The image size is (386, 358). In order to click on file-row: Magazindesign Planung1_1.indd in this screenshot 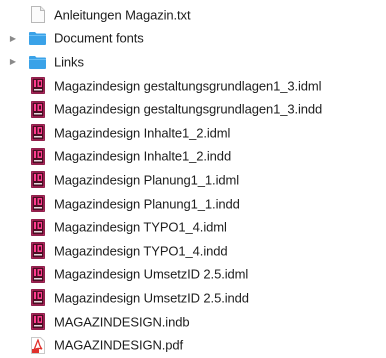, I will do `click(193, 204)`.